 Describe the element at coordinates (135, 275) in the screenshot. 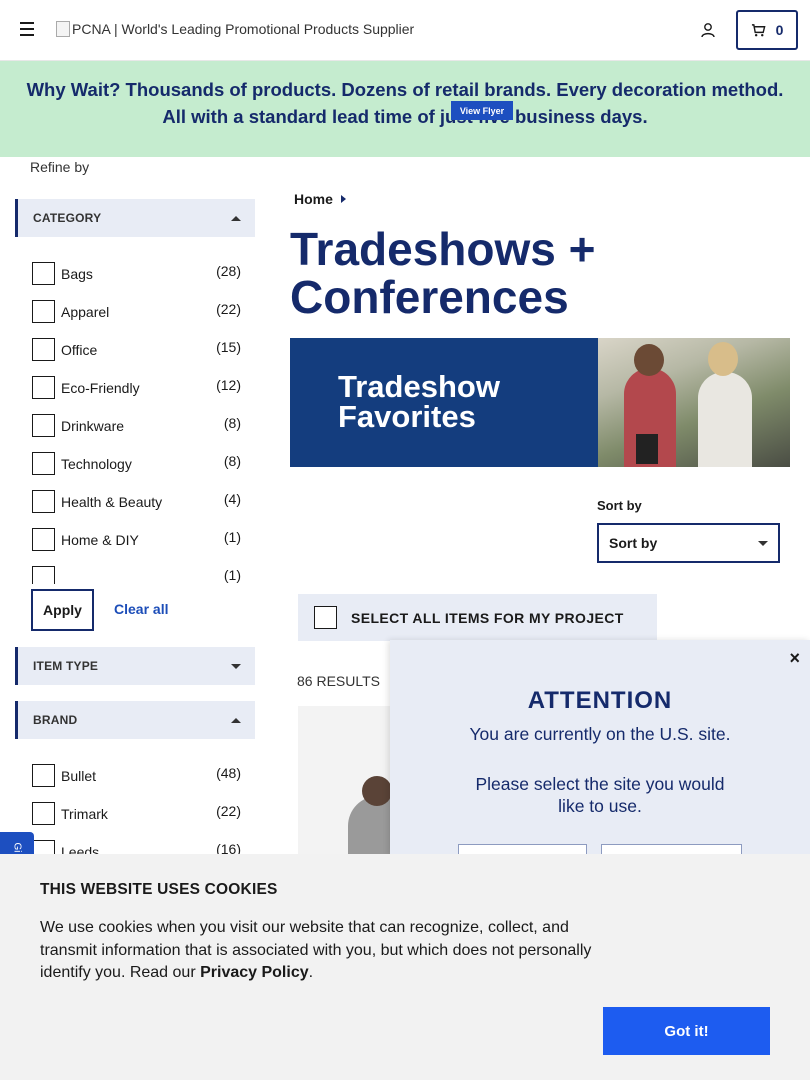

I see `facet-option: Bags (28)` at that location.